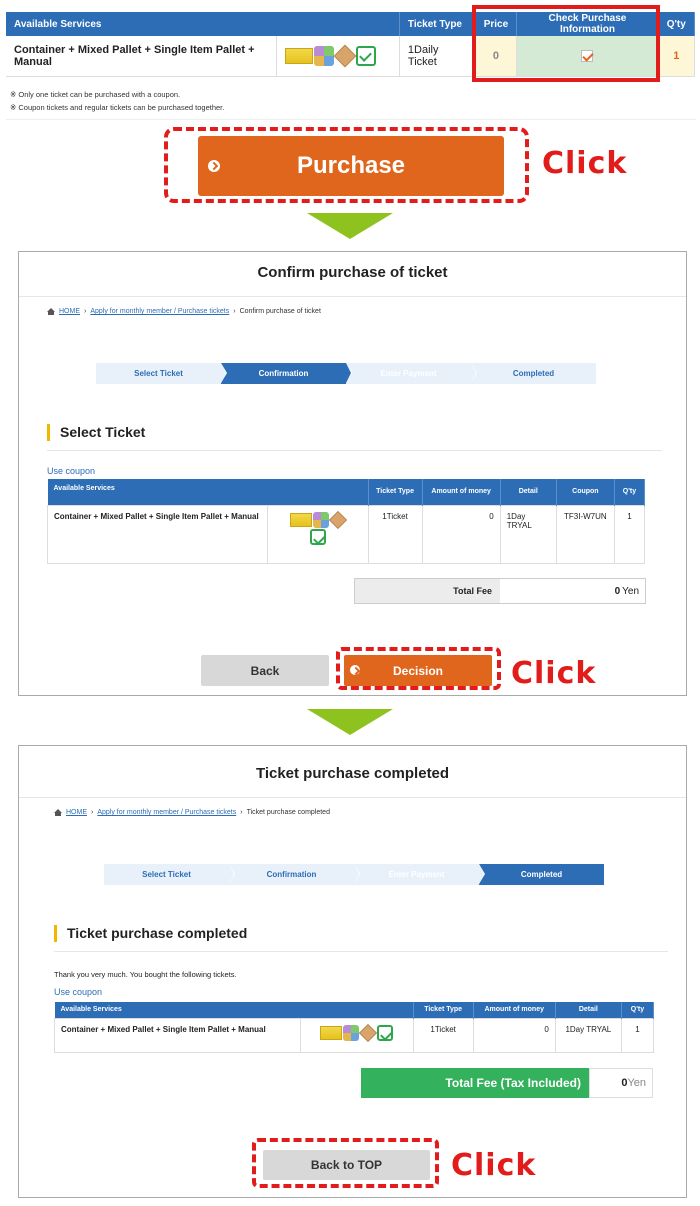 Image resolution: width=700 pixels, height=1206 pixels. I want to click on purchase-button-label: Purchase, so click(351, 165).